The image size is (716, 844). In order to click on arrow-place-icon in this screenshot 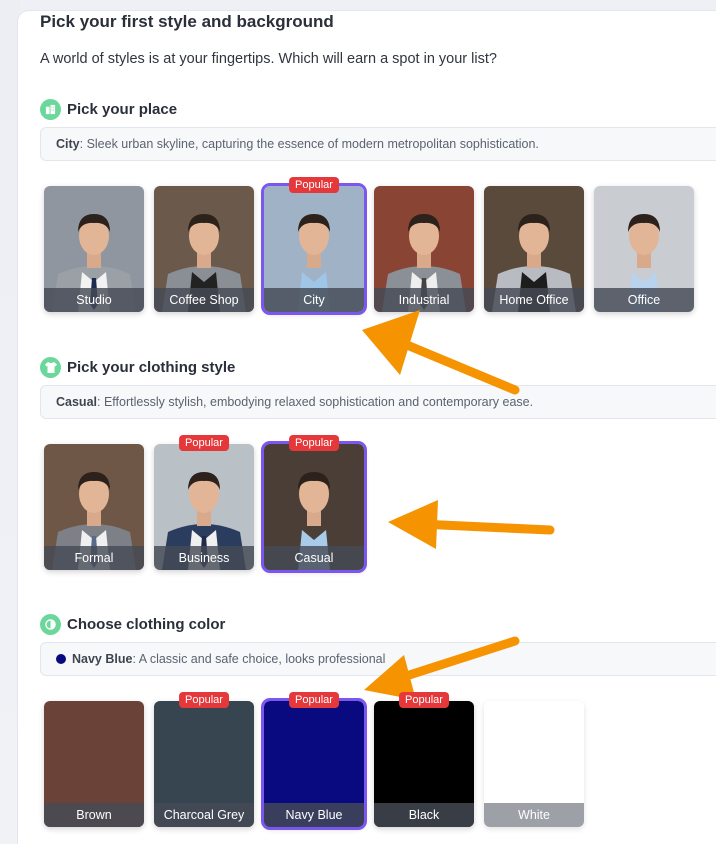, I will do `click(441, 352)`.